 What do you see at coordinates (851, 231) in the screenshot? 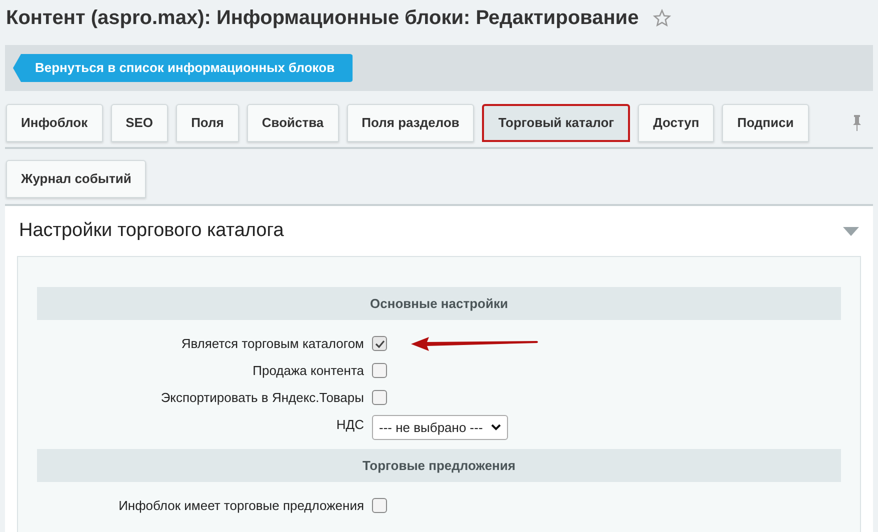
I see `collapse-icon` at bounding box center [851, 231].